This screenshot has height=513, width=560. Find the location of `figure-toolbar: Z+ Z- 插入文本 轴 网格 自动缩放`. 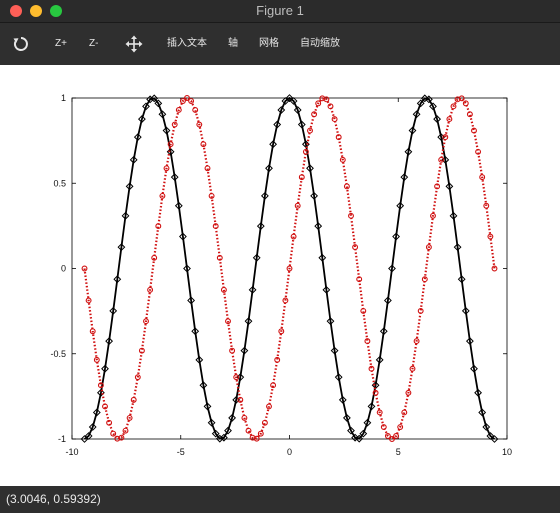

figure-toolbar: Z+ Z- 插入文本 轴 网格 自动缩放 is located at coordinates (280, 44).